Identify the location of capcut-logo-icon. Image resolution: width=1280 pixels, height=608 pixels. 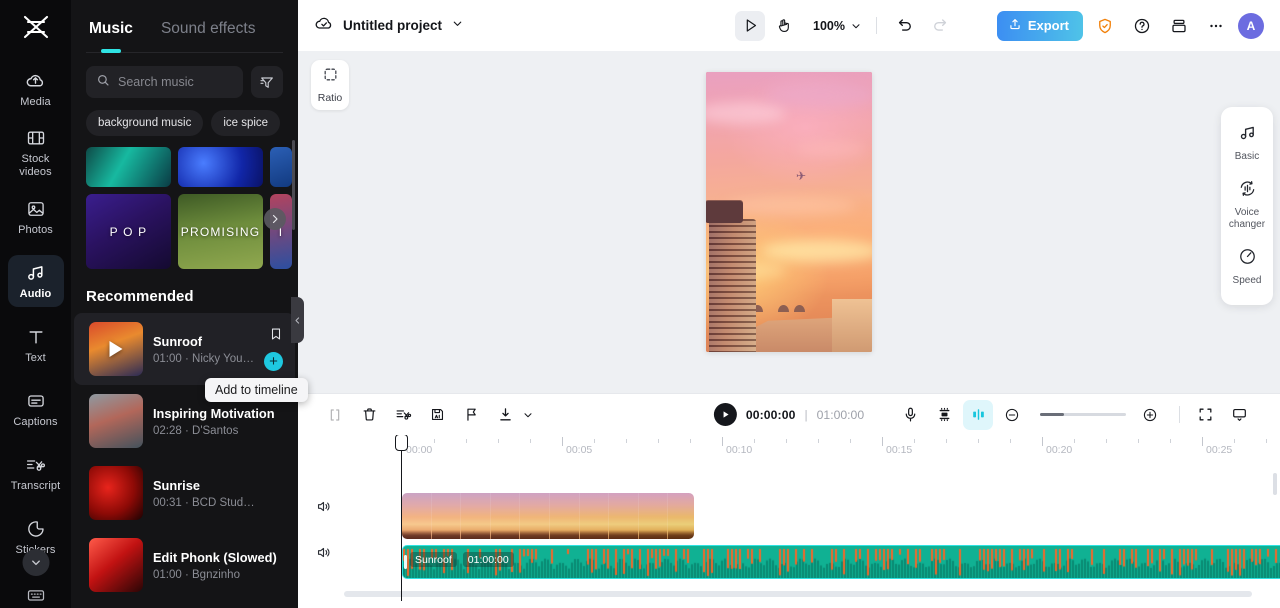
(36, 27).